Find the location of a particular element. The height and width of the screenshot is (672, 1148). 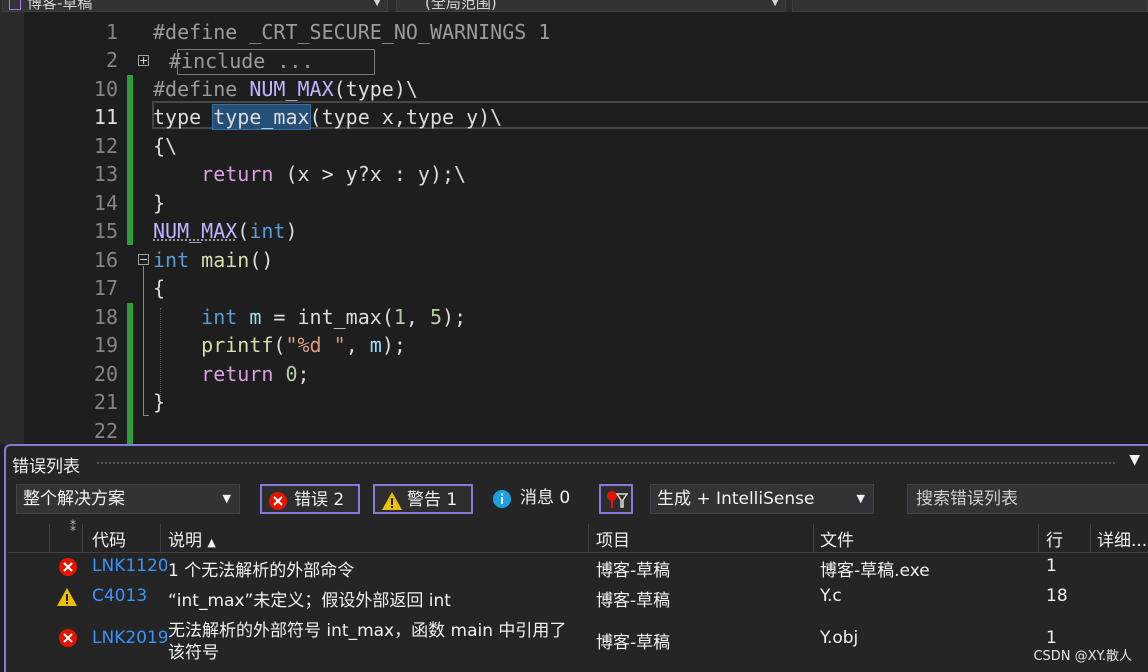

errors-filter-button: 错误 2 is located at coordinates (310, 499).